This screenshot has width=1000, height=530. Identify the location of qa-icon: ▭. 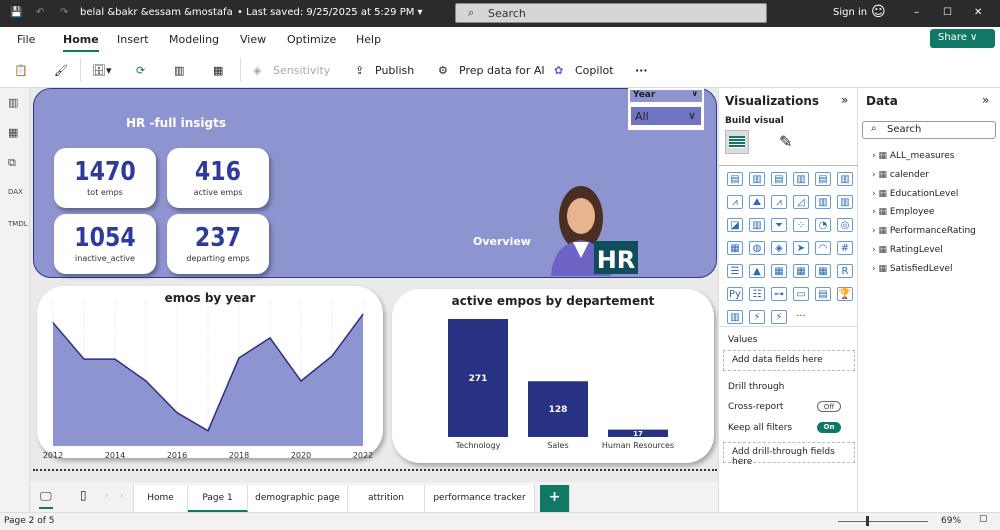
(801, 294).